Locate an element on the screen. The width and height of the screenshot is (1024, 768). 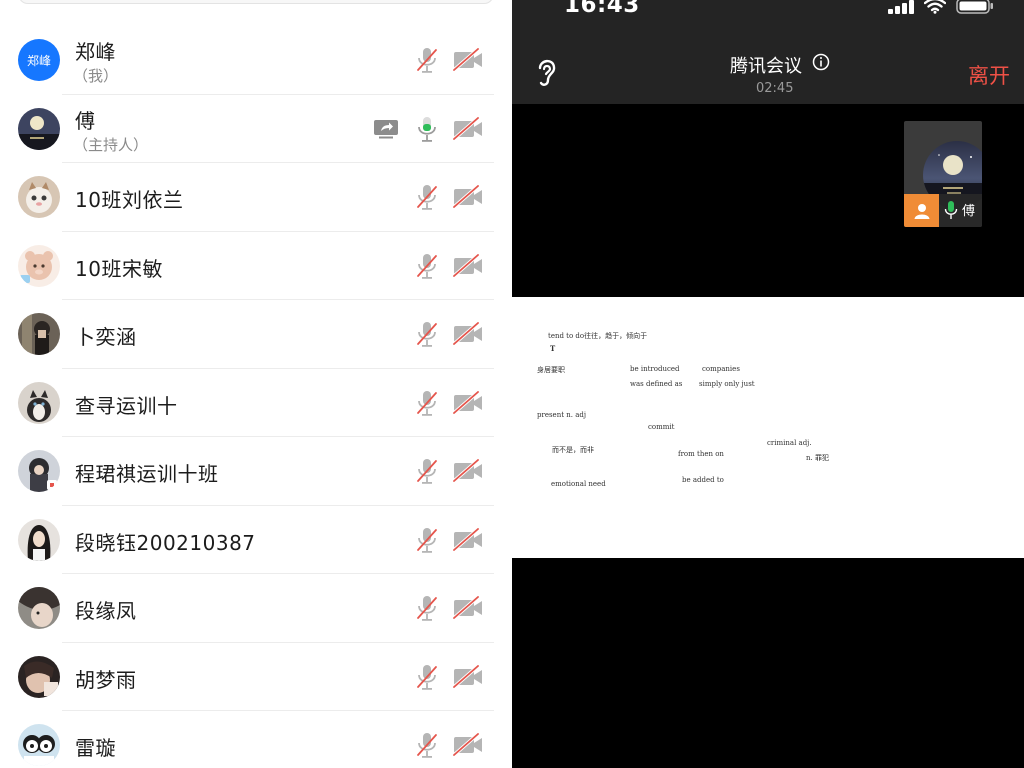
signal-icon is located at coordinates (901, 7).